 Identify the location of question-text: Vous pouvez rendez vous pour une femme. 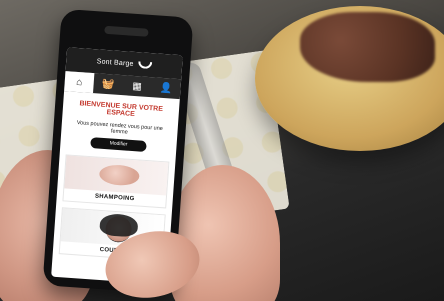
(119, 128).